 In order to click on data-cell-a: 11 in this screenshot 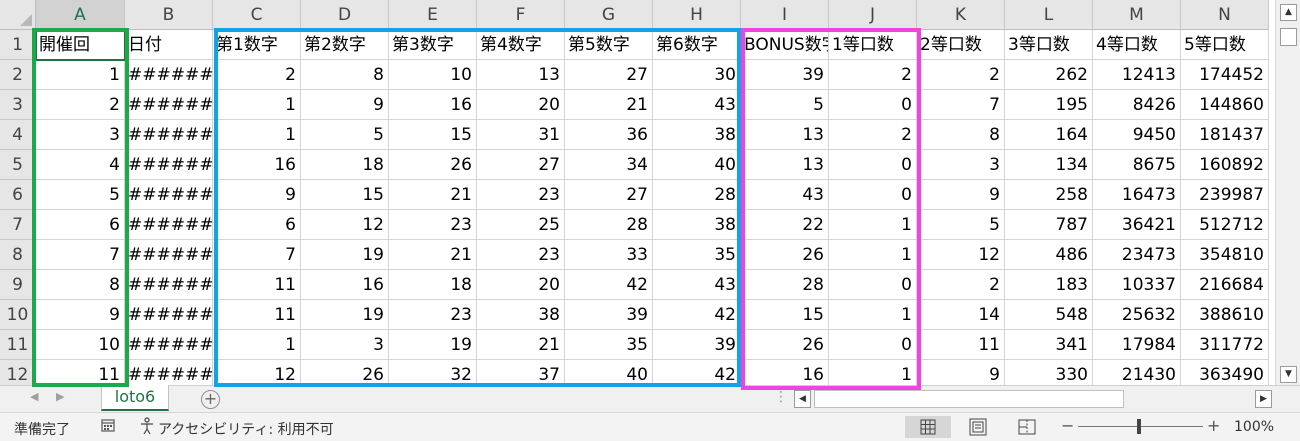, I will do `click(80, 372)`.